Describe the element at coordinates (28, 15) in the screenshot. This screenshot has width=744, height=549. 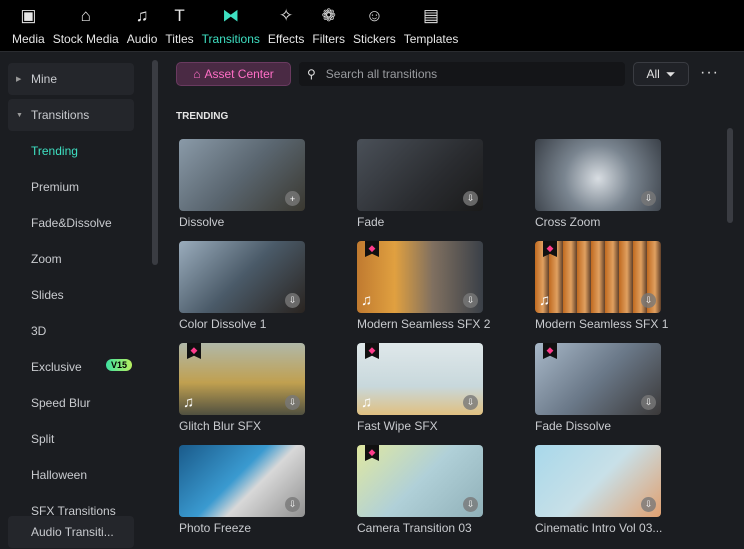
I see `media-icon: ▣` at that location.